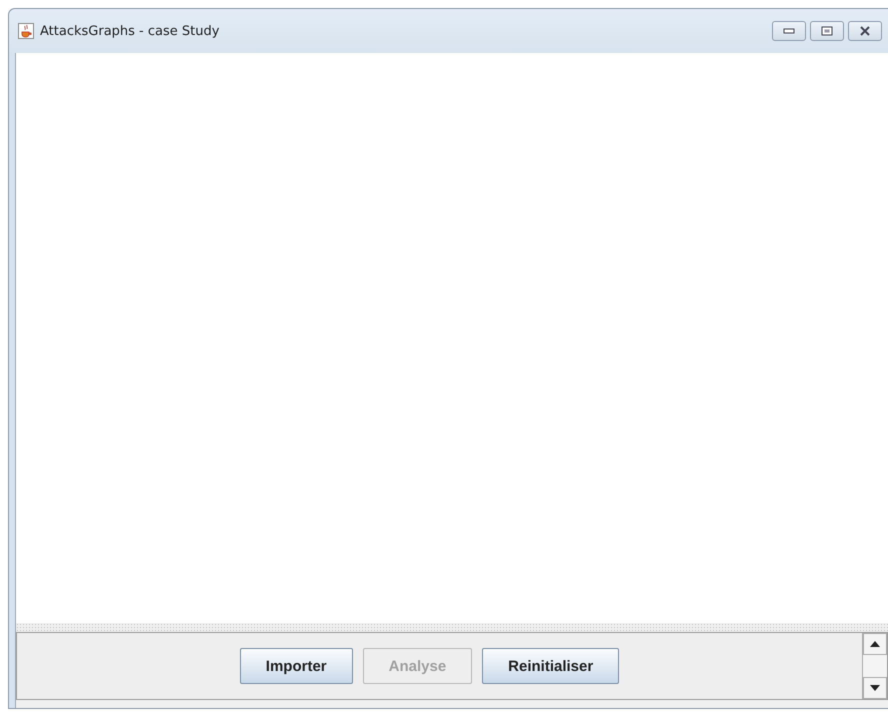  What do you see at coordinates (130, 31) in the screenshot?
I see `window-title: AttacksGraphs - case Study` at bounding box center [130, 31].